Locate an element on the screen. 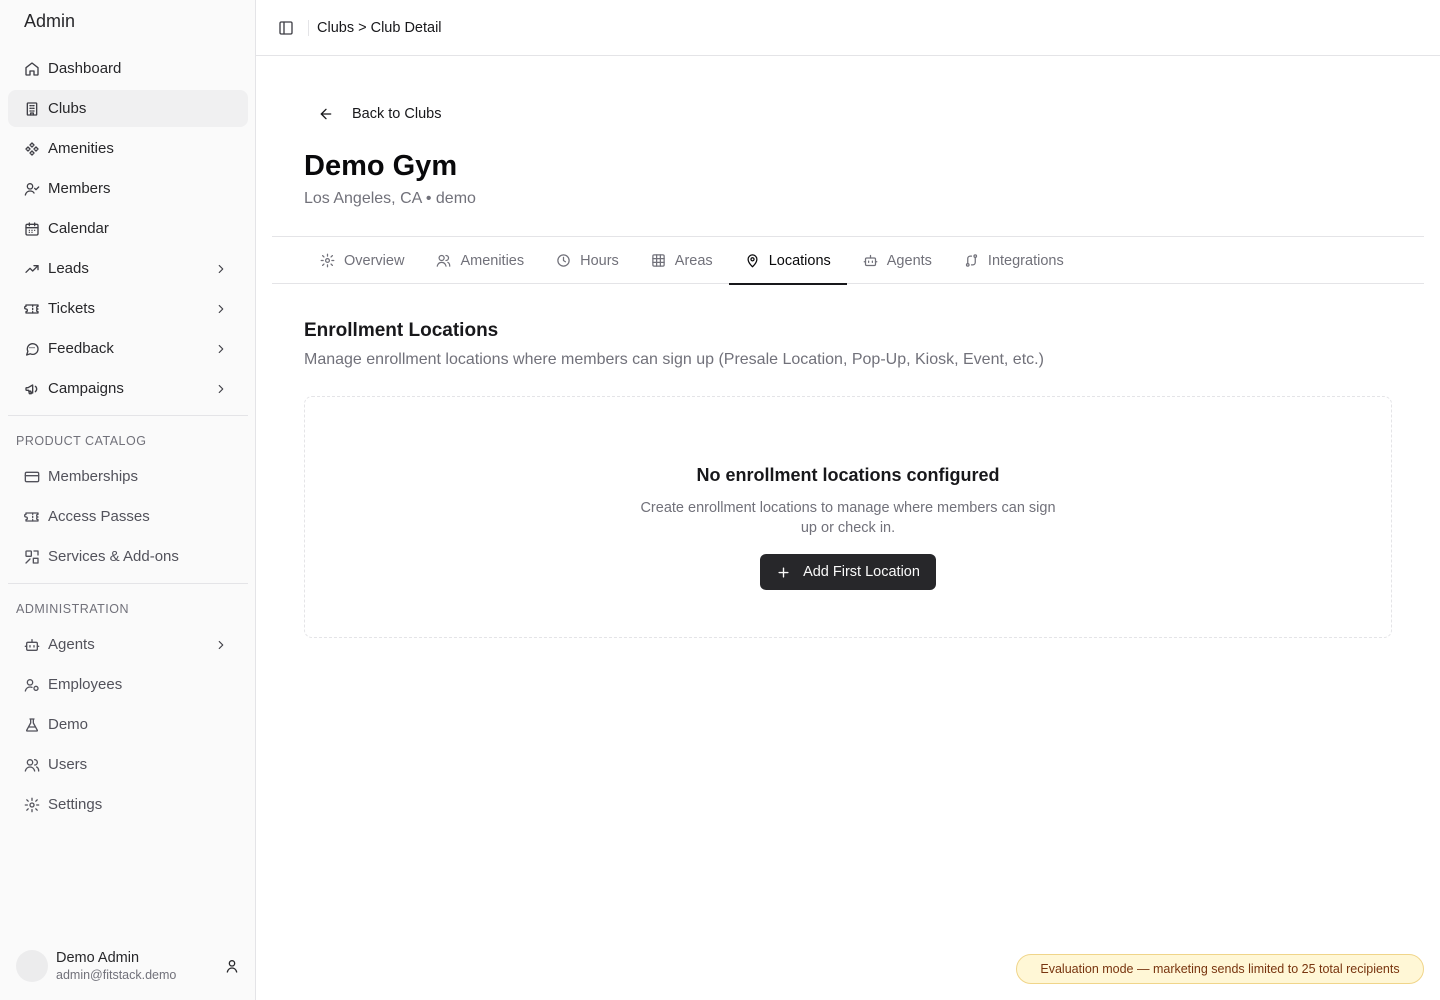 The width and height of the screenshot is (1440, 1000). user-name: Demo Admin is located at coordinates (98, 958).